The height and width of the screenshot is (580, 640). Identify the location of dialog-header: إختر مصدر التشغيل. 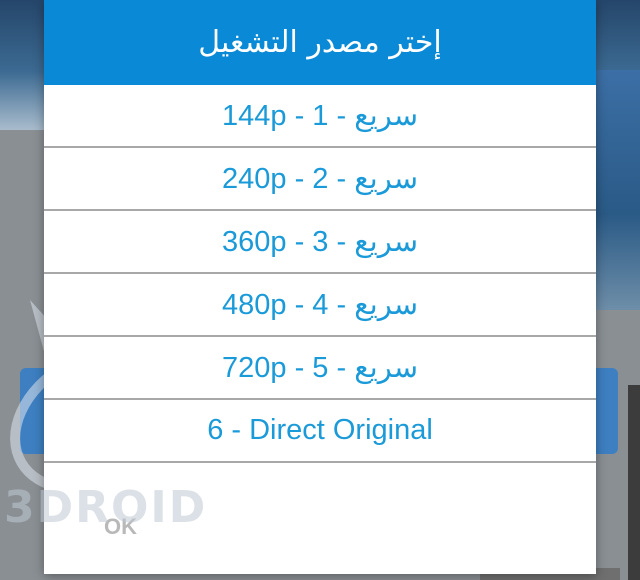
(320, 42).